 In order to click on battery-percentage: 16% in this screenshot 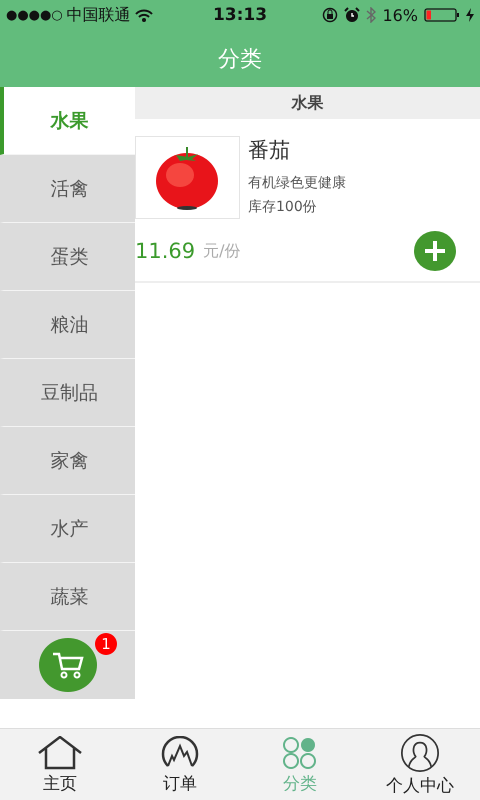, I will do `click(400, 15)`.